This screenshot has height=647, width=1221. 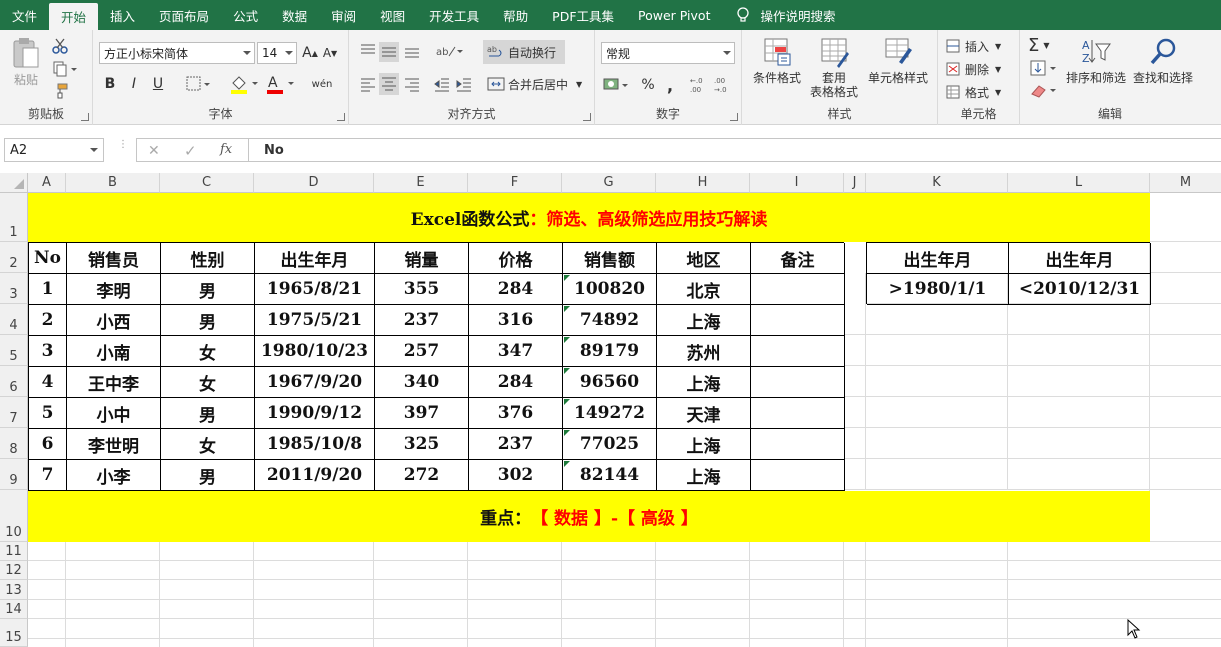 I want to click on row-header-12: 12, so click(x=14, y=570).